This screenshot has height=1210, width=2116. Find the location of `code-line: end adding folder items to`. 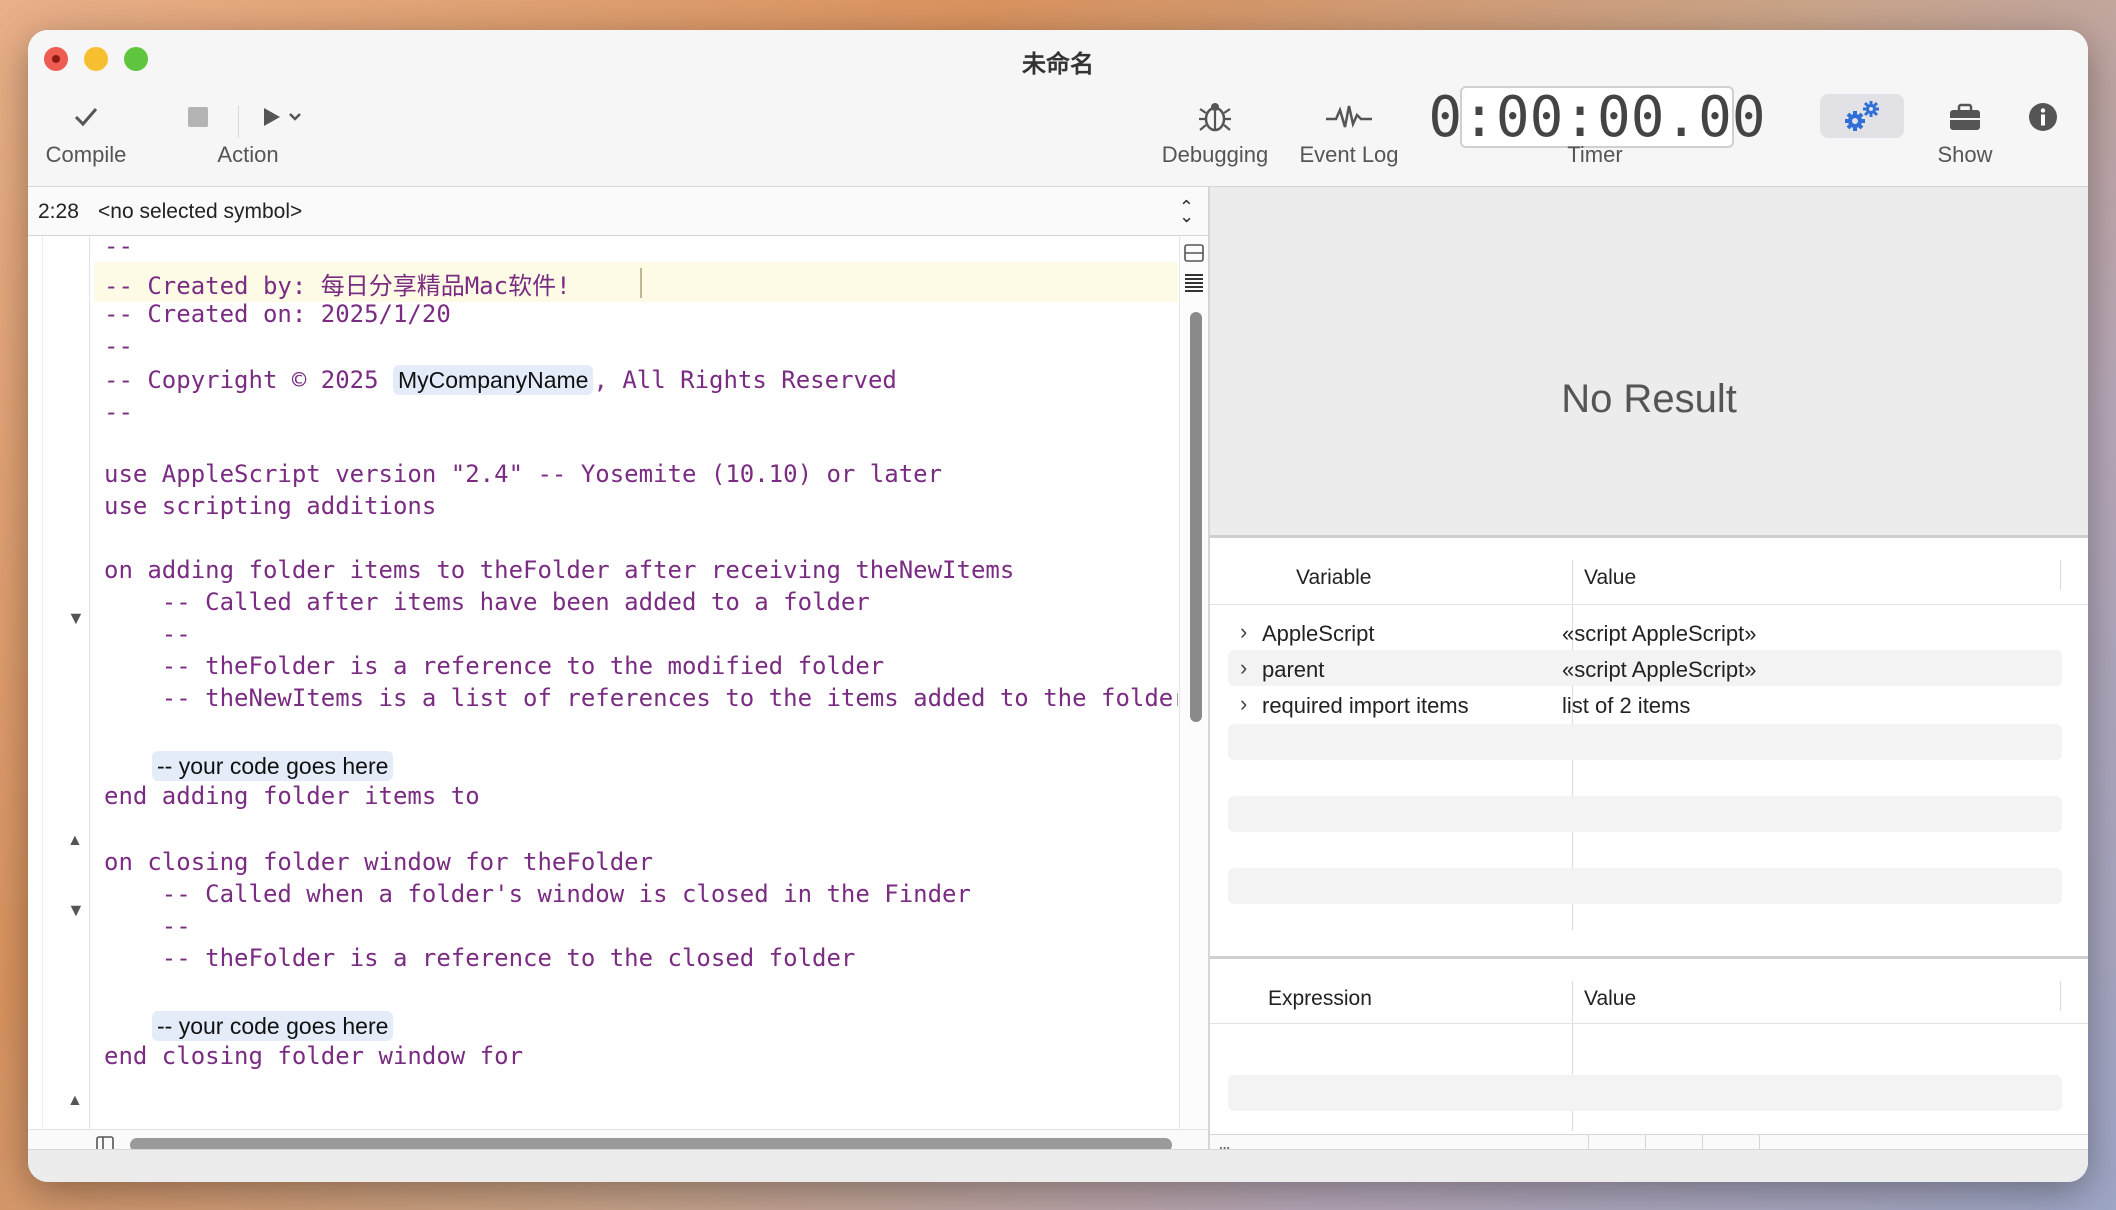

code-line: end adding folder items to is located at coordinates (292, 796).